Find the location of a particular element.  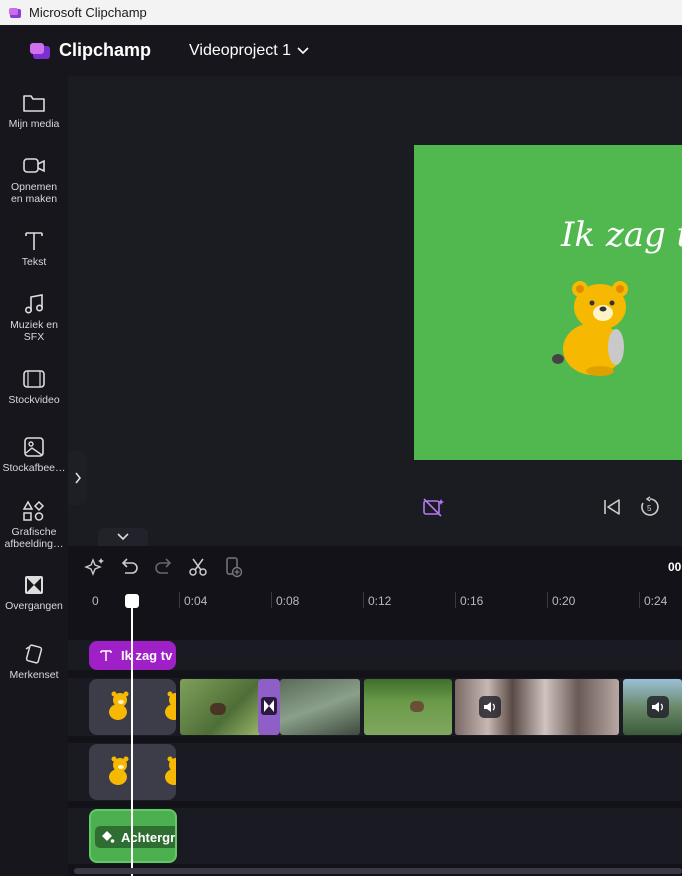

folder-icon is located at coordinates (34, 103).